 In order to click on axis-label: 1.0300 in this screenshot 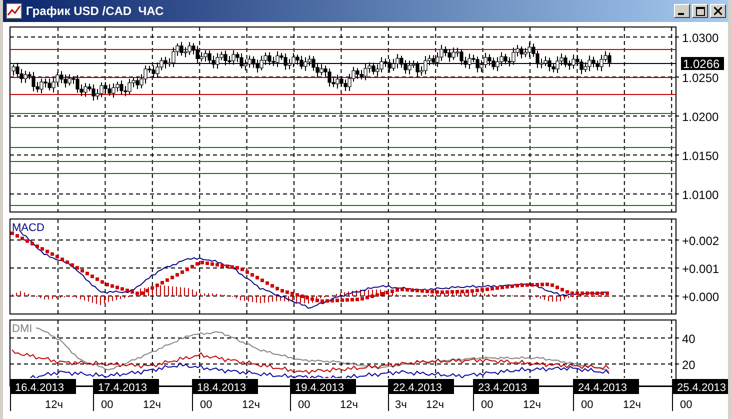, I will do `click(700, 38)`.